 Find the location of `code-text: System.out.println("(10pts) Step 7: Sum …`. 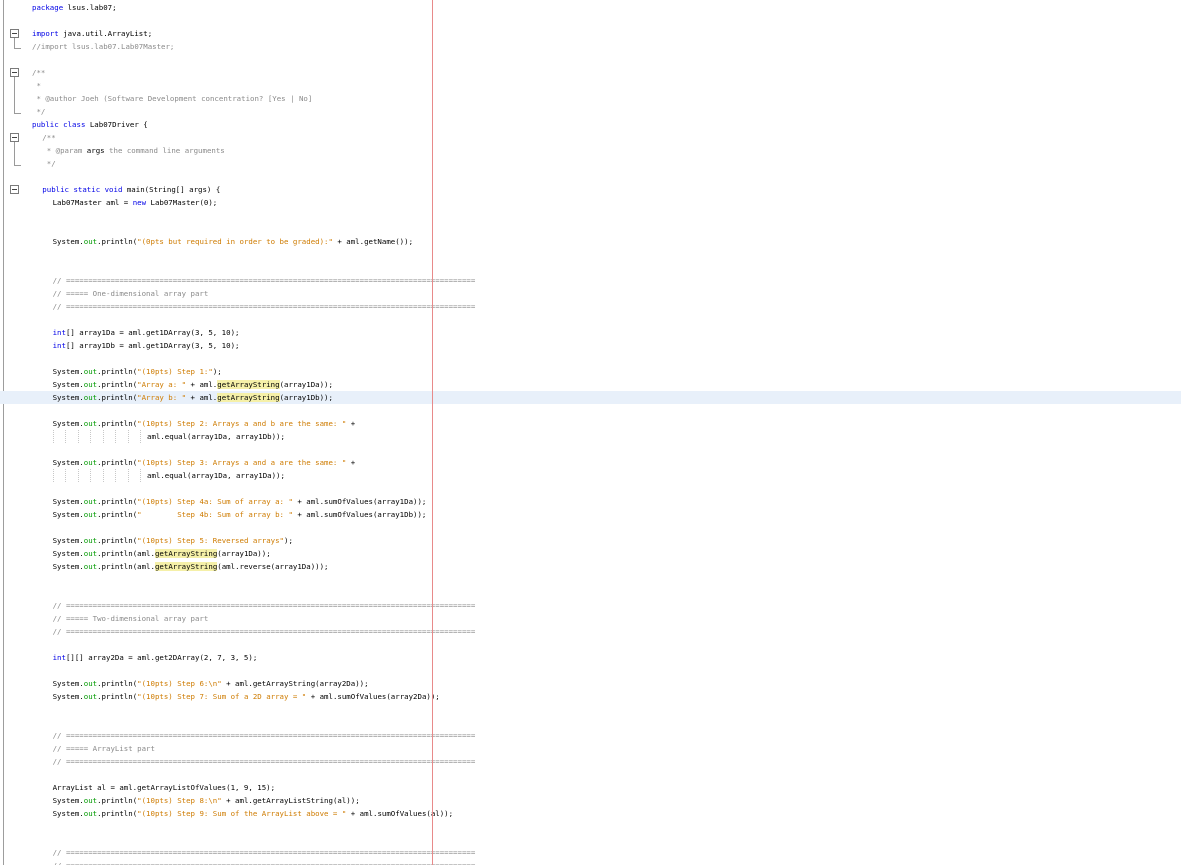

code-text: System.out.println("(10pts) Step 7: Sum … is located at coordinates (246, 696).